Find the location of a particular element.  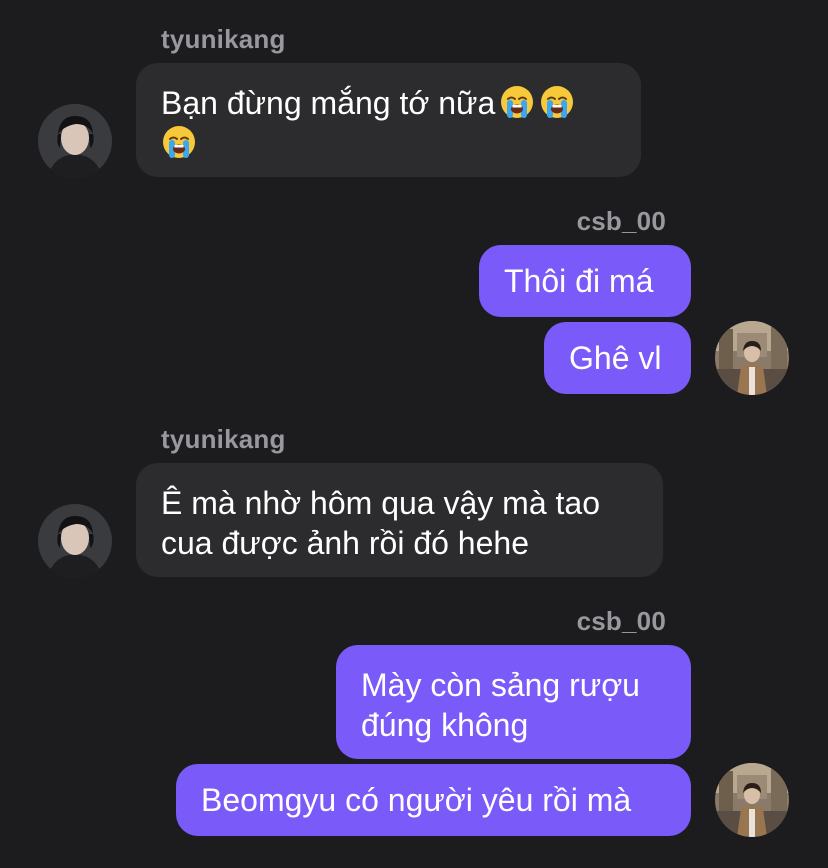

message-bubble-outgoing: Beomgyu có người yêu rồi mà is located at coordinates (433, 800).